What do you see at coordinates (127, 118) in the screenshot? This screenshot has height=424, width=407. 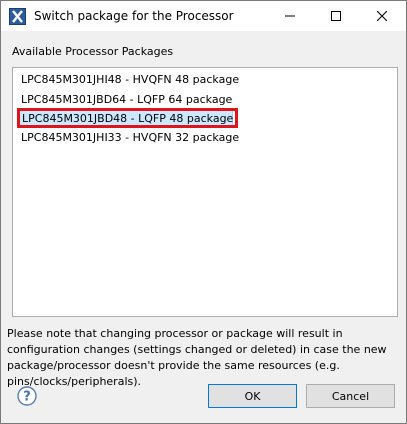 I see `red-highlight-annotation` at bounding box center [127, 118].